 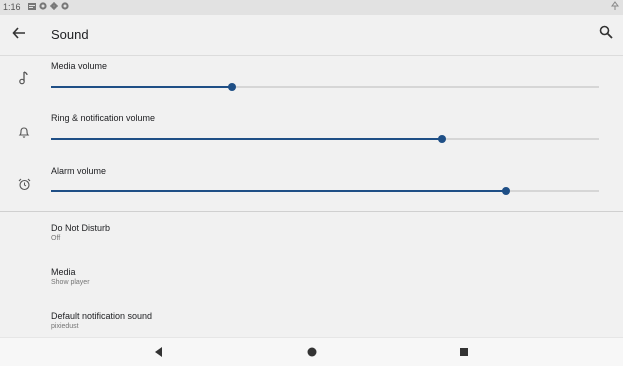 What do you see at coordinates (311, 35) in the screenshot?
I see `app-bar: Sound` at bounding box center [311, 35].